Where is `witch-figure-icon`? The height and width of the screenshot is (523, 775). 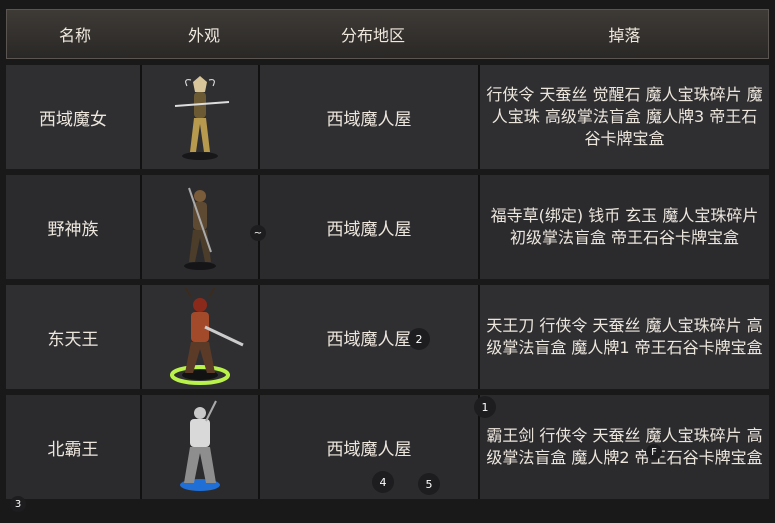
witch-figure-icon is located at coordinates (202, 118).